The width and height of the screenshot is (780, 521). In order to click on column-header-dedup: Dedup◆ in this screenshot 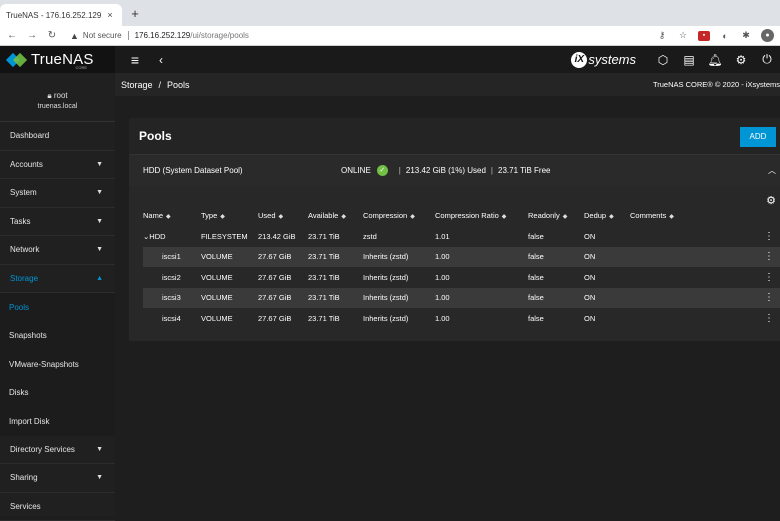, I will do `click(607, 215)`.